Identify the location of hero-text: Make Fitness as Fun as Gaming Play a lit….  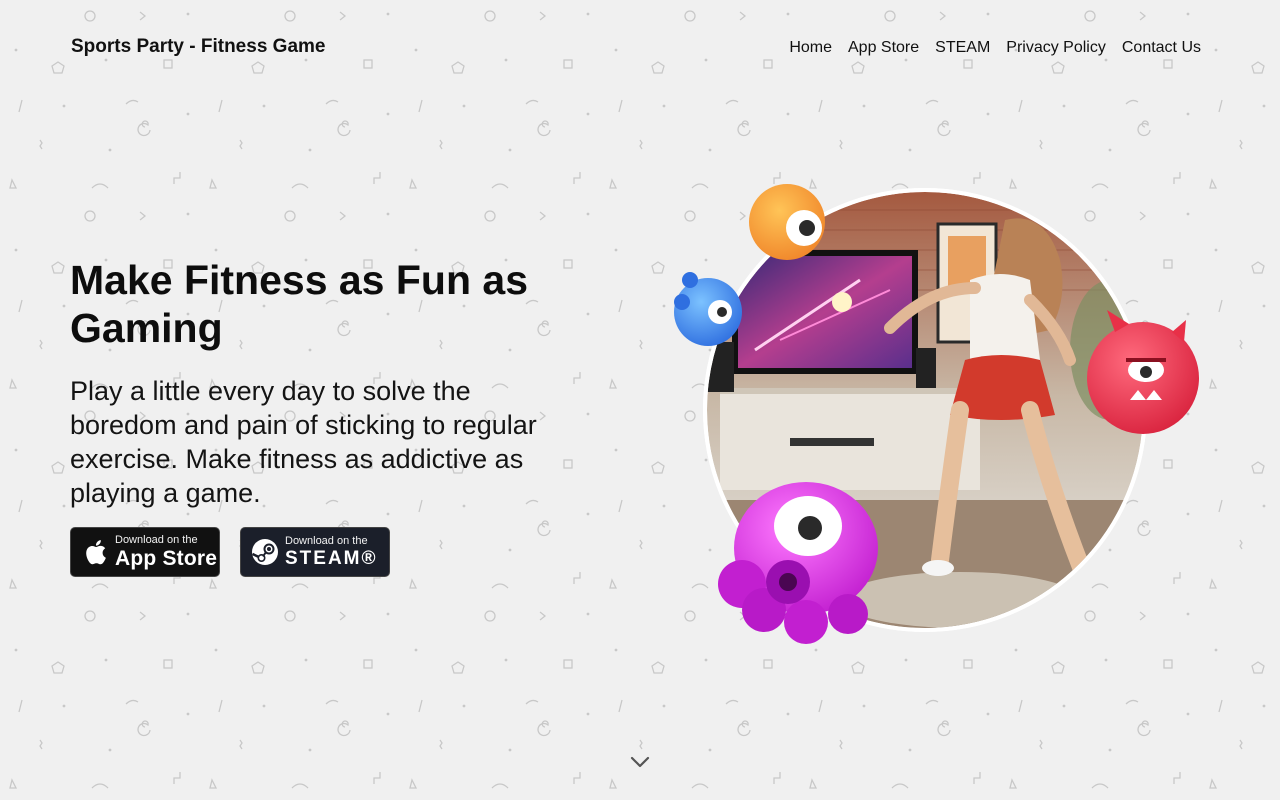
(310, 383).